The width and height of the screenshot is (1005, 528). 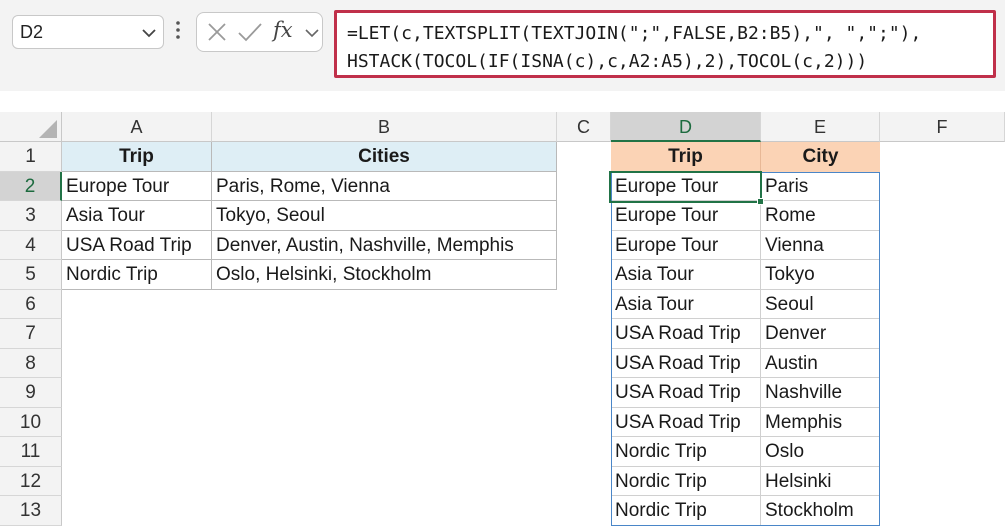 What do you see at coordinates (820, 393) in the screenshot?
I see `result-cell: Nashville` at bounding box center [820, 393].